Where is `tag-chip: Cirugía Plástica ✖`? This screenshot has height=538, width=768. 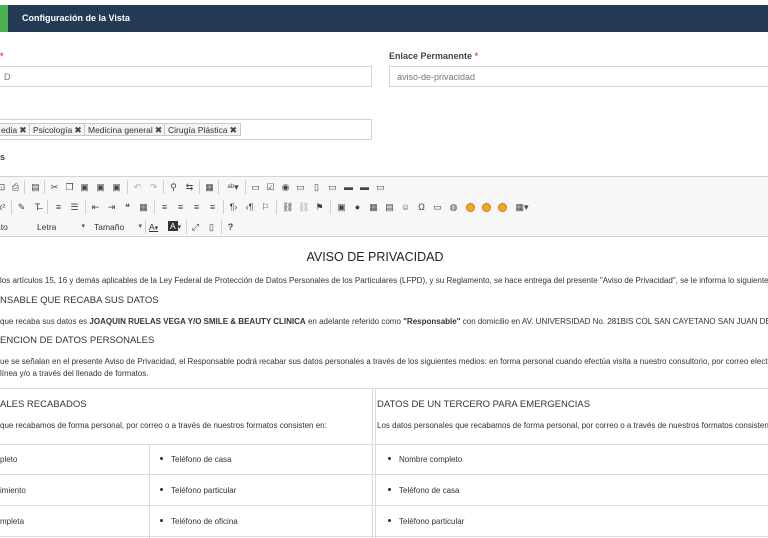 tag-chip: Cirugía Plástica ✖ is located at coordinates (203, 129).